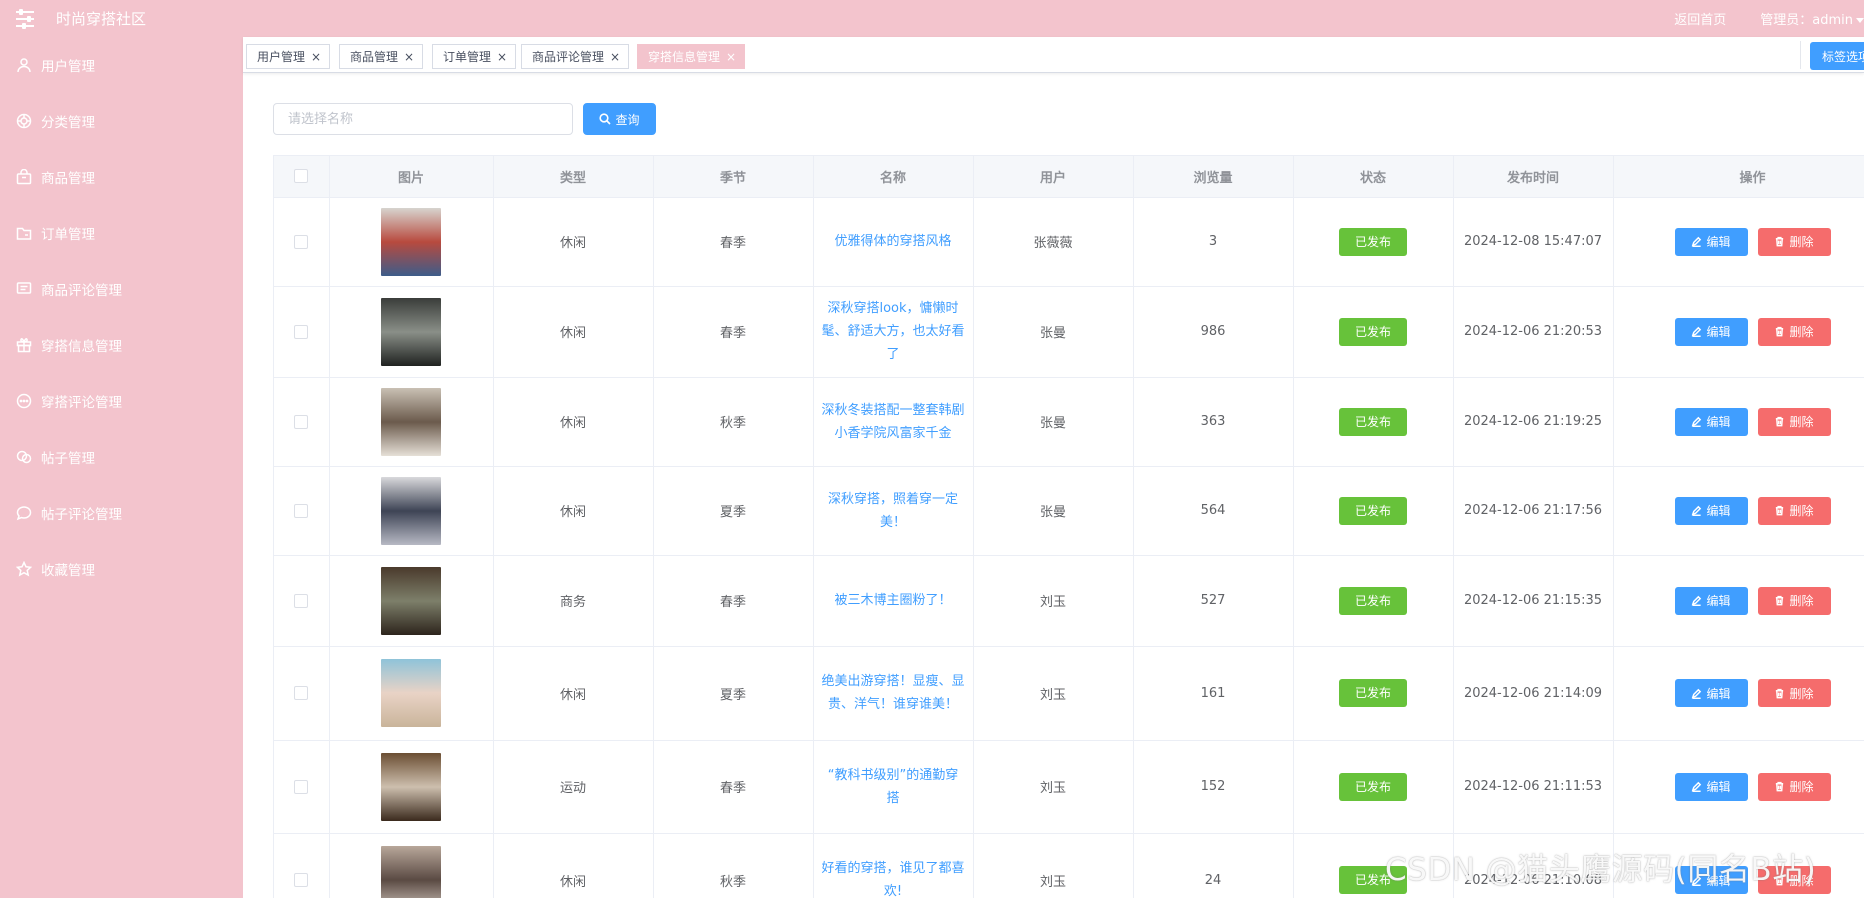 The height and width of the screenshot is (898, 1864). What do you see at coordinates (121, 65) in the screenshot?
I see `sidebar-item-users: 用户管理` at bounding box center [121, 65].